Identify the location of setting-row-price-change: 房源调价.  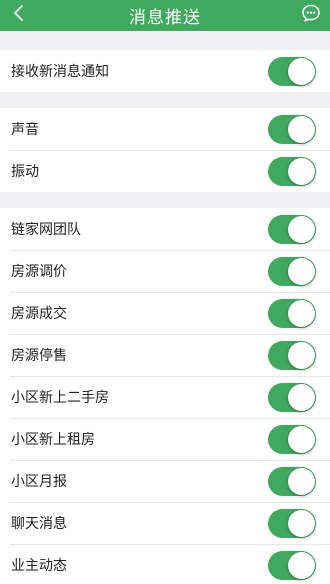
(165, 271).